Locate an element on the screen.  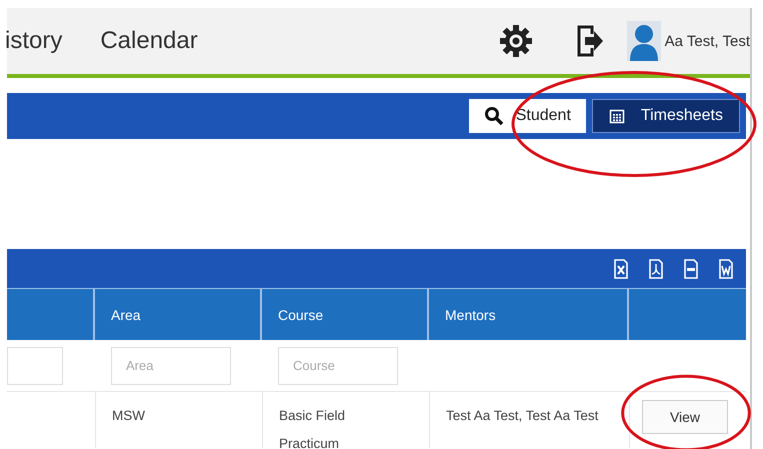
table-cell: MSW is located at coordinates (128, 415).